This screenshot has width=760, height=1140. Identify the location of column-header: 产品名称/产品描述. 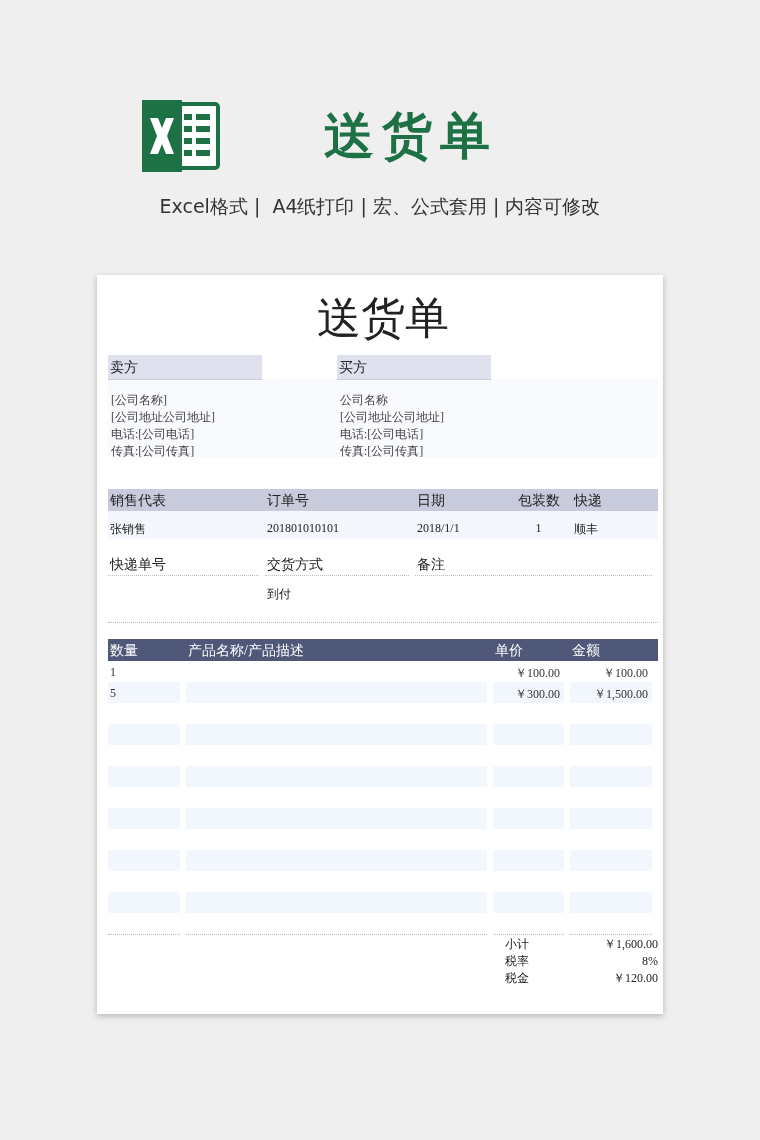
(246, 651).